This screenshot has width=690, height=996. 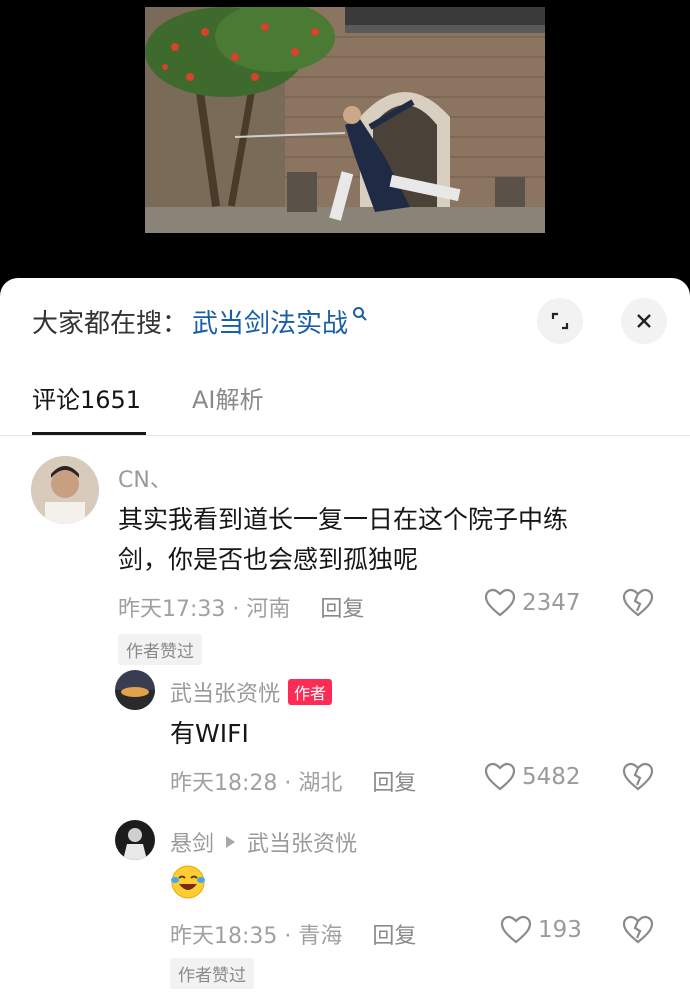 What do you see at coordinates (268, 559) in the screenshot?
I see `comment-text-line: 剑，你是否也会感到孤独呢` at bounding box center [268, 559].